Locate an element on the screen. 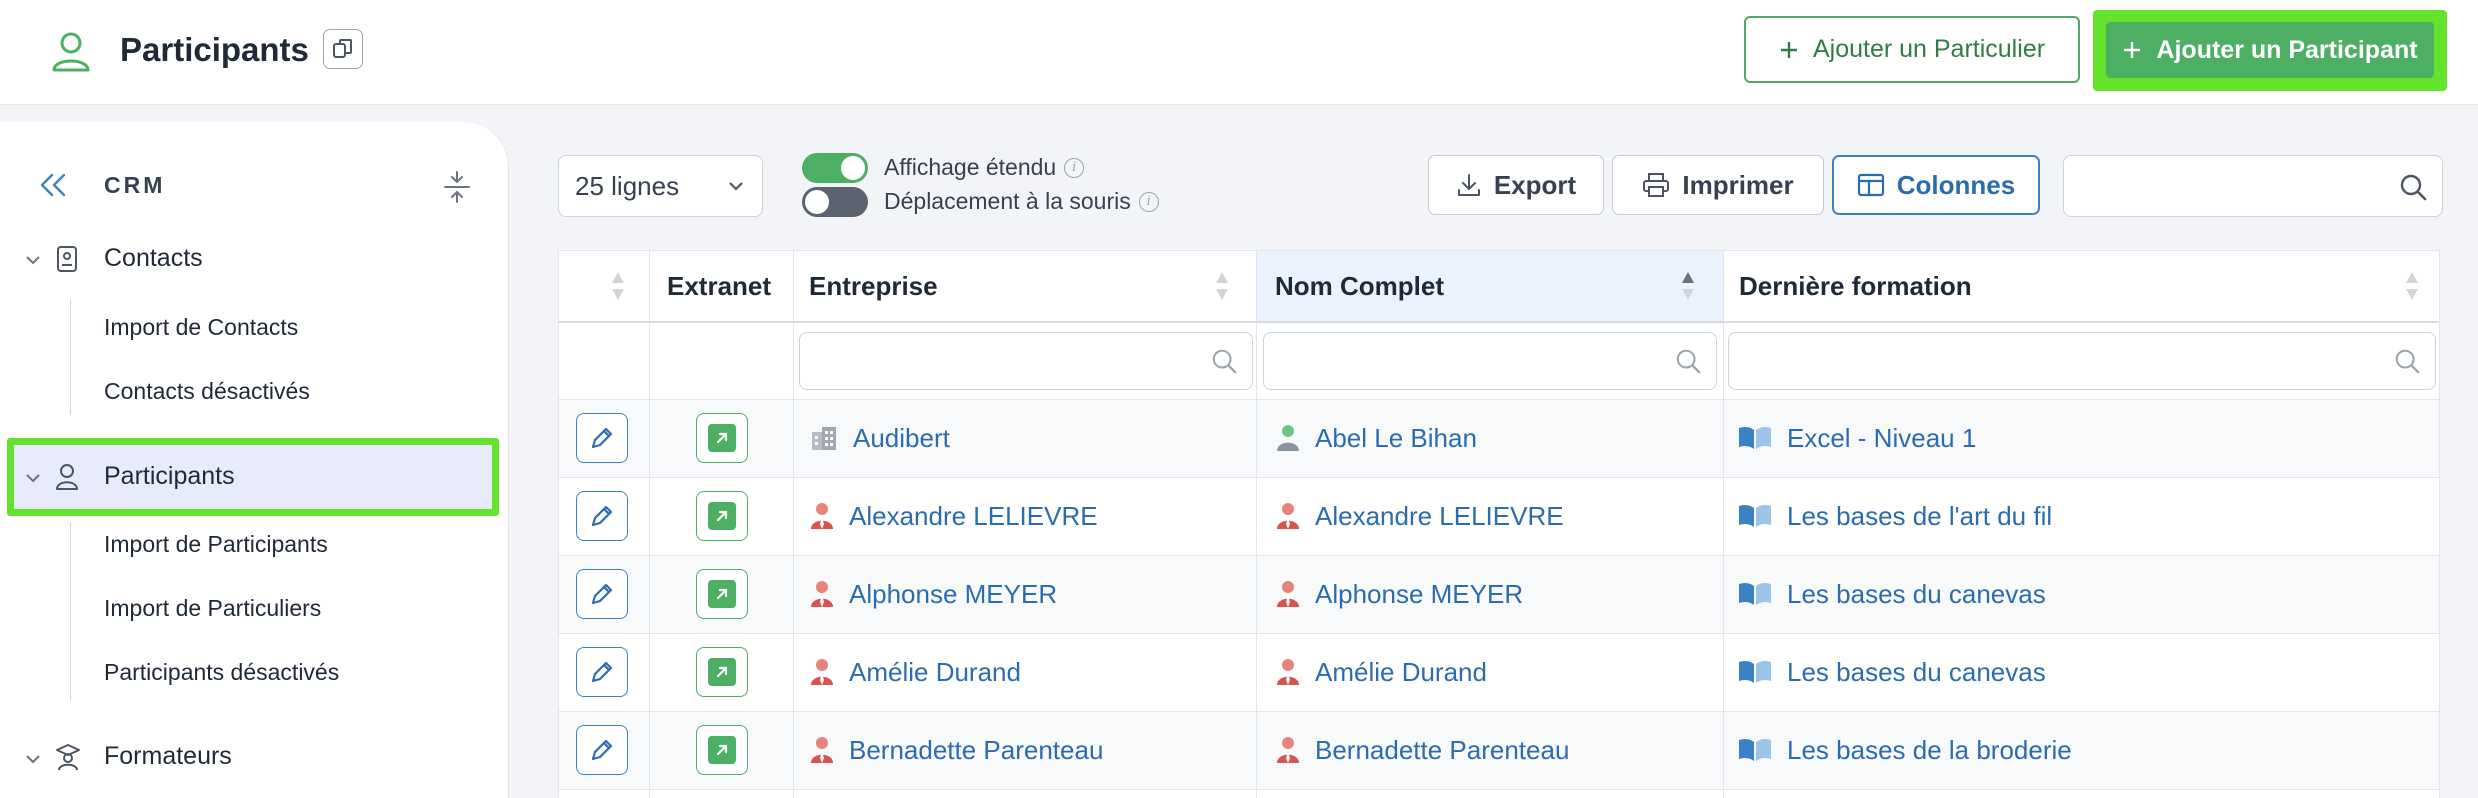 This screenshot has width=2478, height=798. formation-text: Excel - Niveau 1 is located at coordinates (1882, 437).